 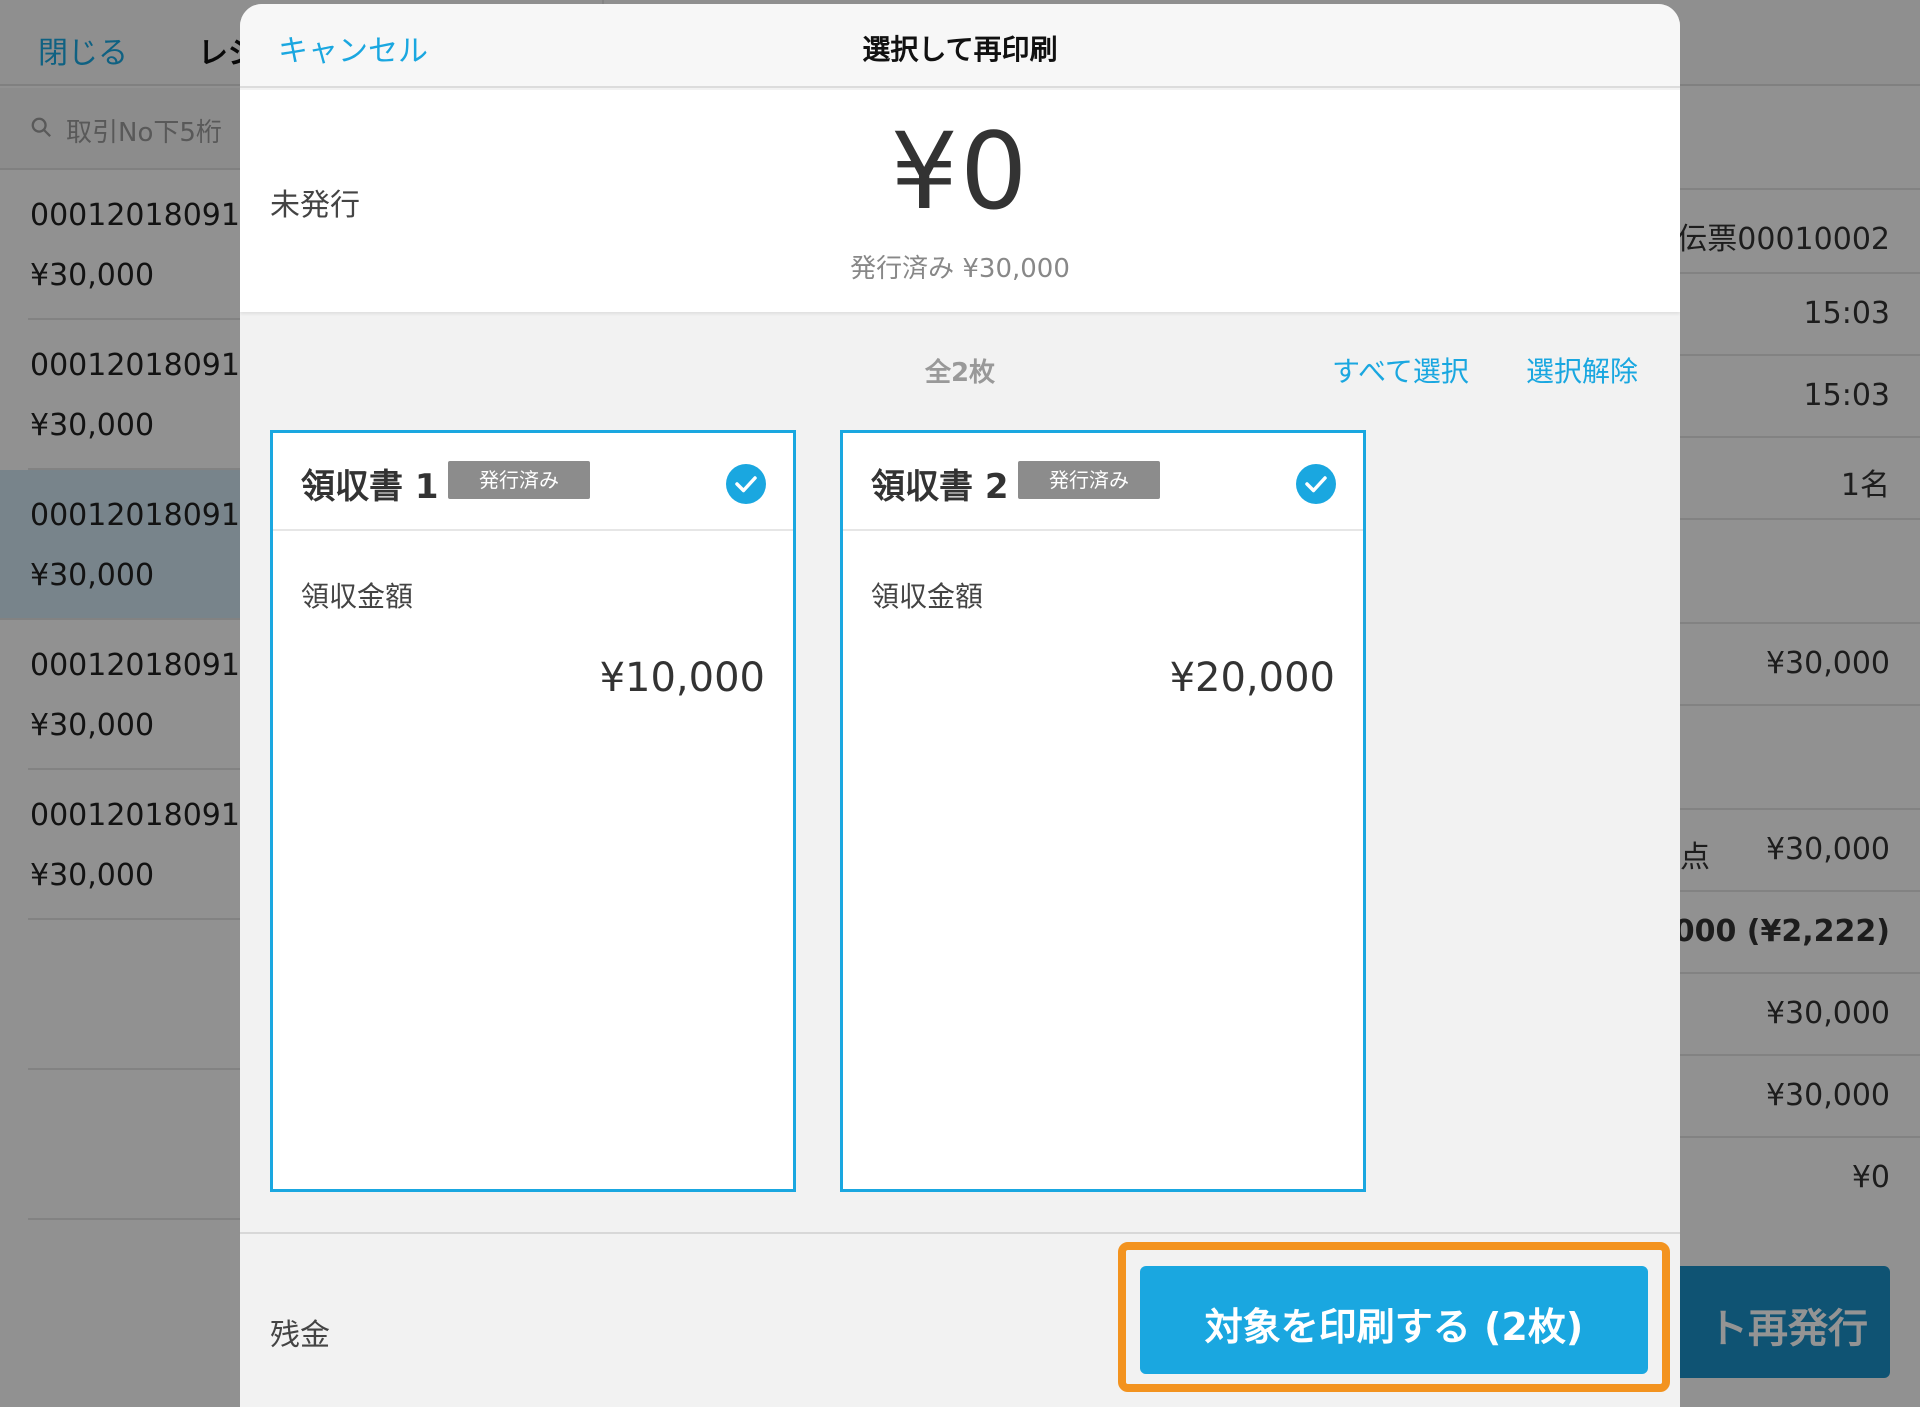 I want to click on select-all-button: すべて選択, so click(x=1400, y=370).